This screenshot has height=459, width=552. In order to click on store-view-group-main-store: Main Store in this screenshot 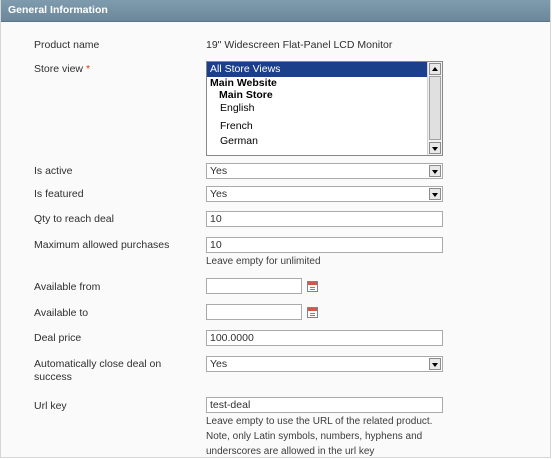, I will do `click(246, 95)`.